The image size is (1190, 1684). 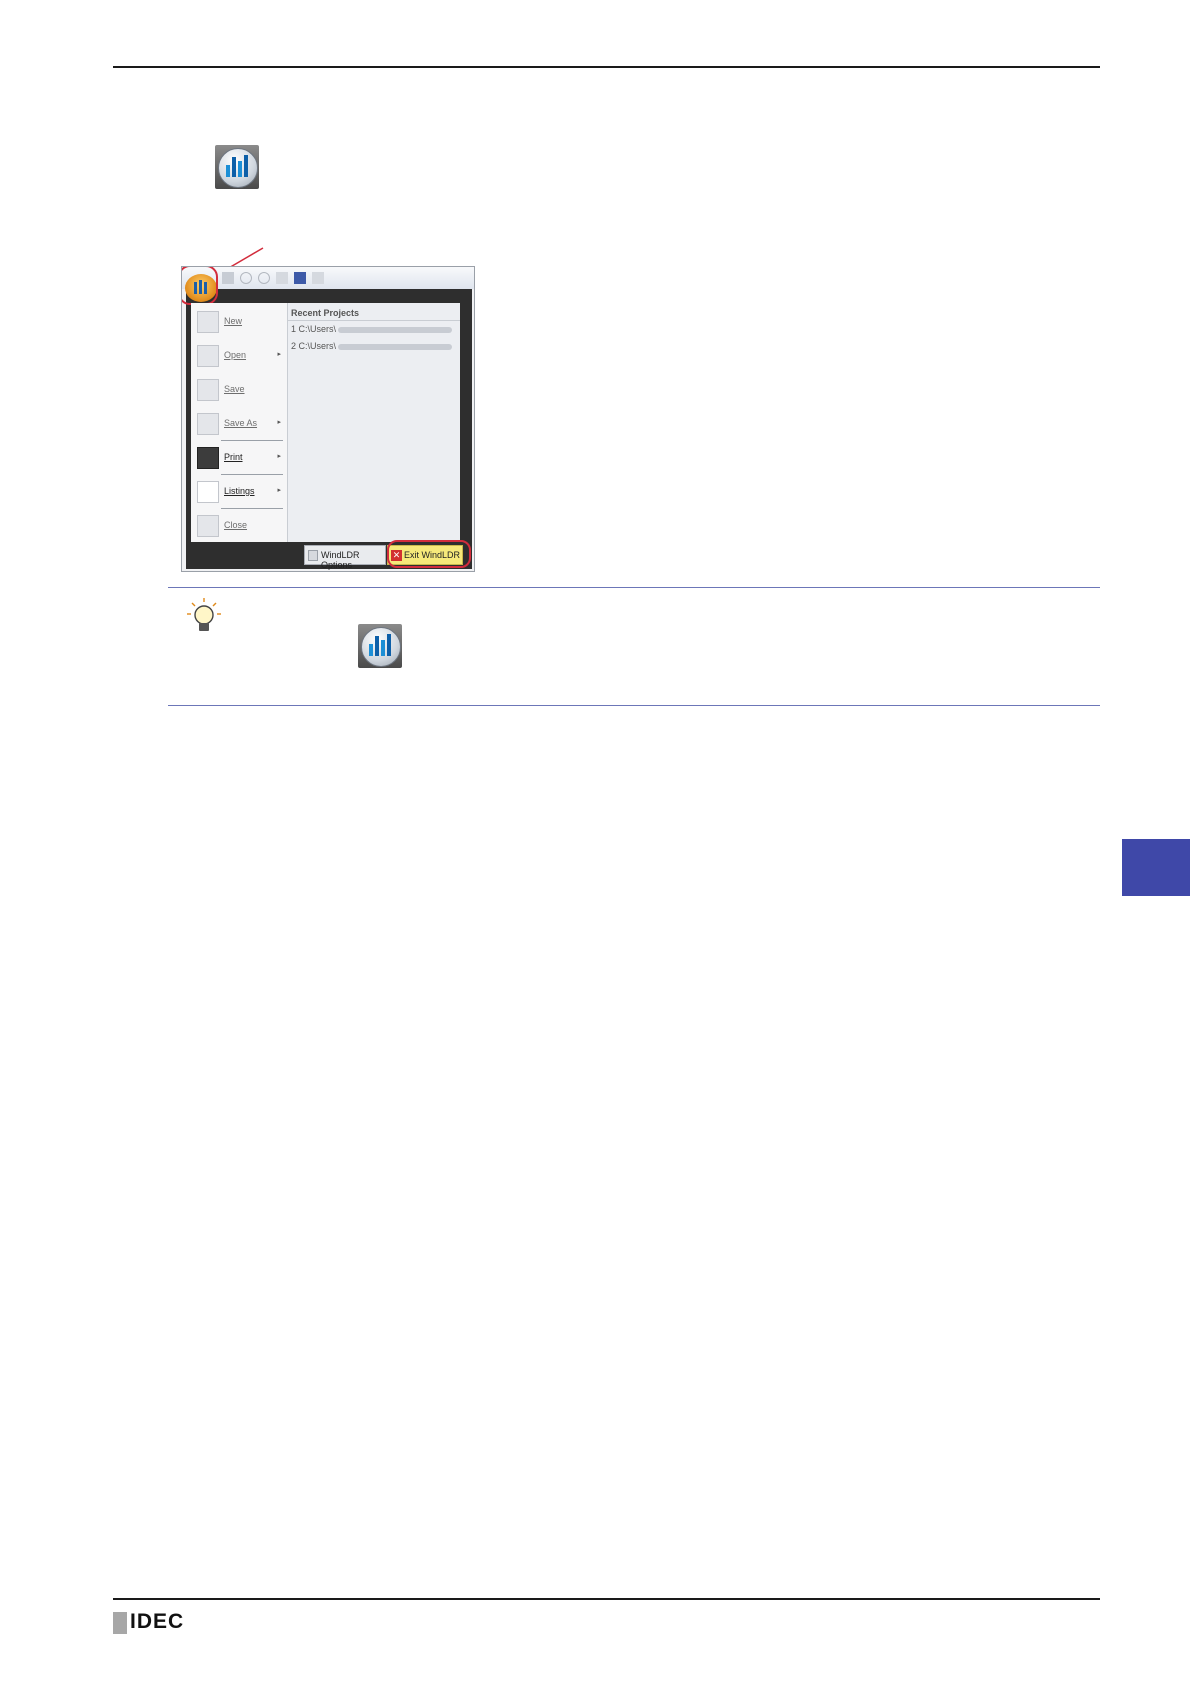 I want to click on chapter-tab, so click(x=1156, y=867).